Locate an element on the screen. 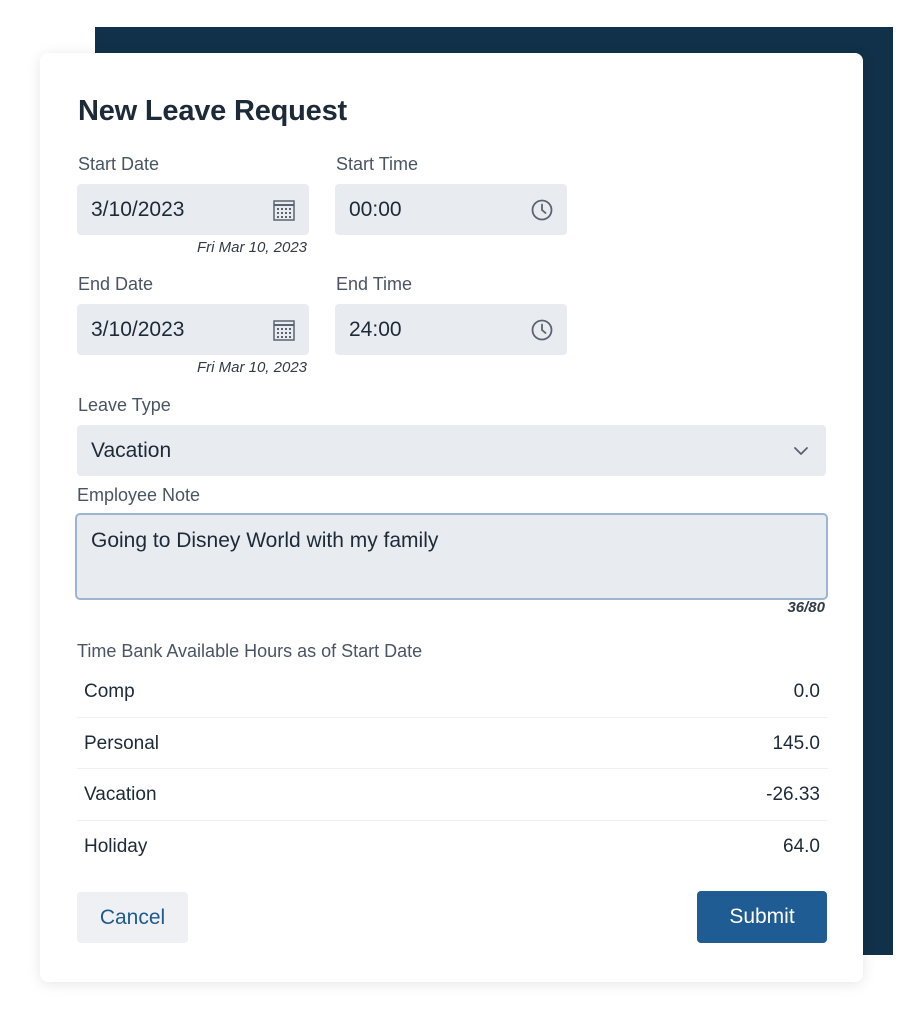 Image resolution: width=920 pixels, height=1024 pixels. end-date-field: 3/10/2023 is located at coordinates (193, 329).